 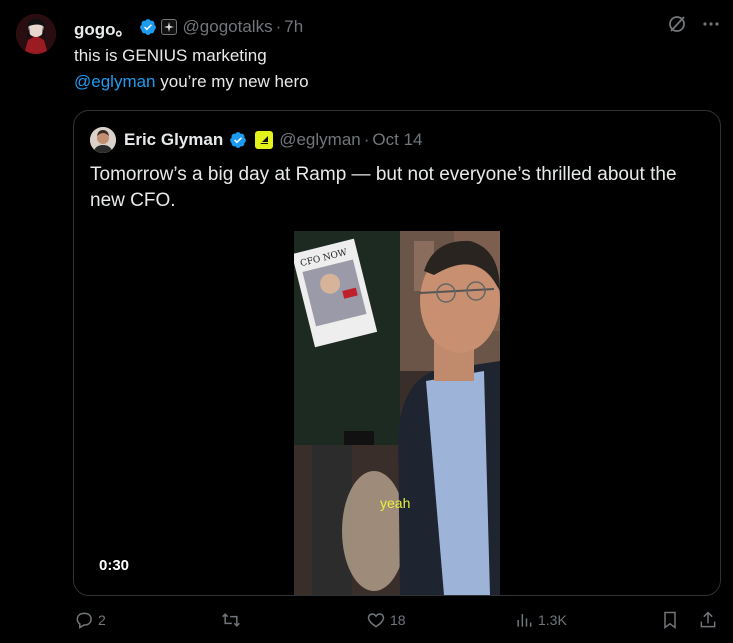 I want to click on reply-count: 2, so click(x=102, y=620).